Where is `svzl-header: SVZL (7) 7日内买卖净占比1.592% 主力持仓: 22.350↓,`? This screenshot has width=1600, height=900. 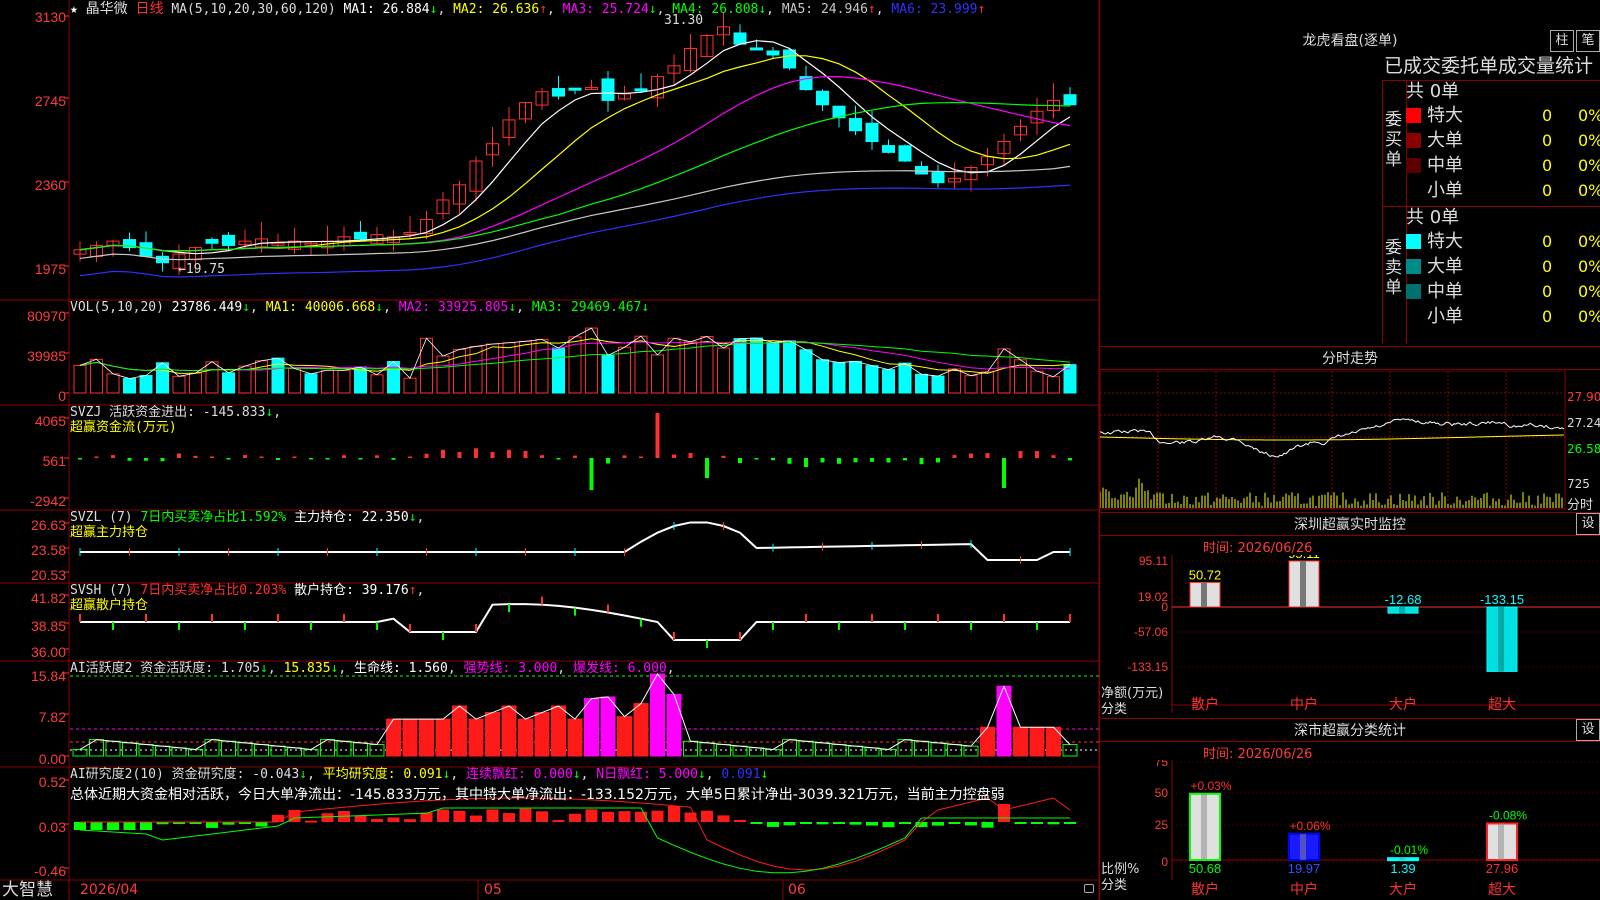
svzl-header: SVZL (7) 7日内买卖净占比1.592% 主力持仓: 22.350↓, is located at coordinates (247, 517).